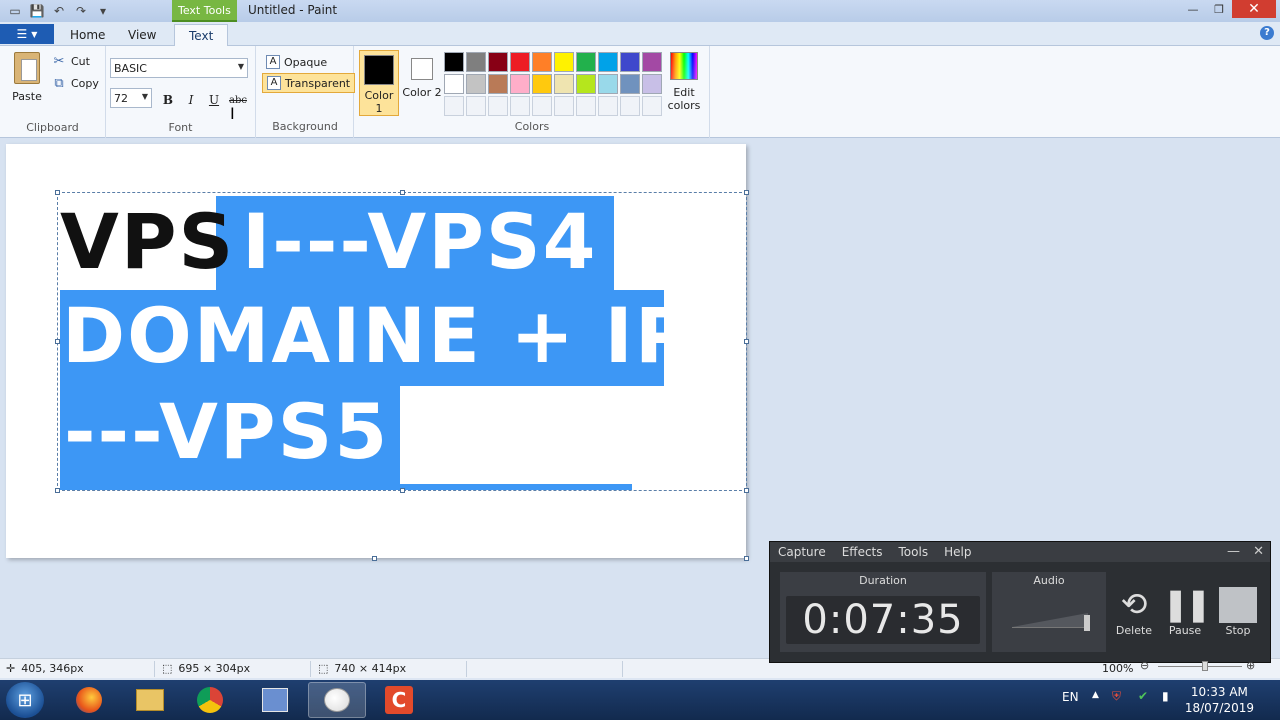  I want to click on maximize-icon: ❐, so click(1219, 9).